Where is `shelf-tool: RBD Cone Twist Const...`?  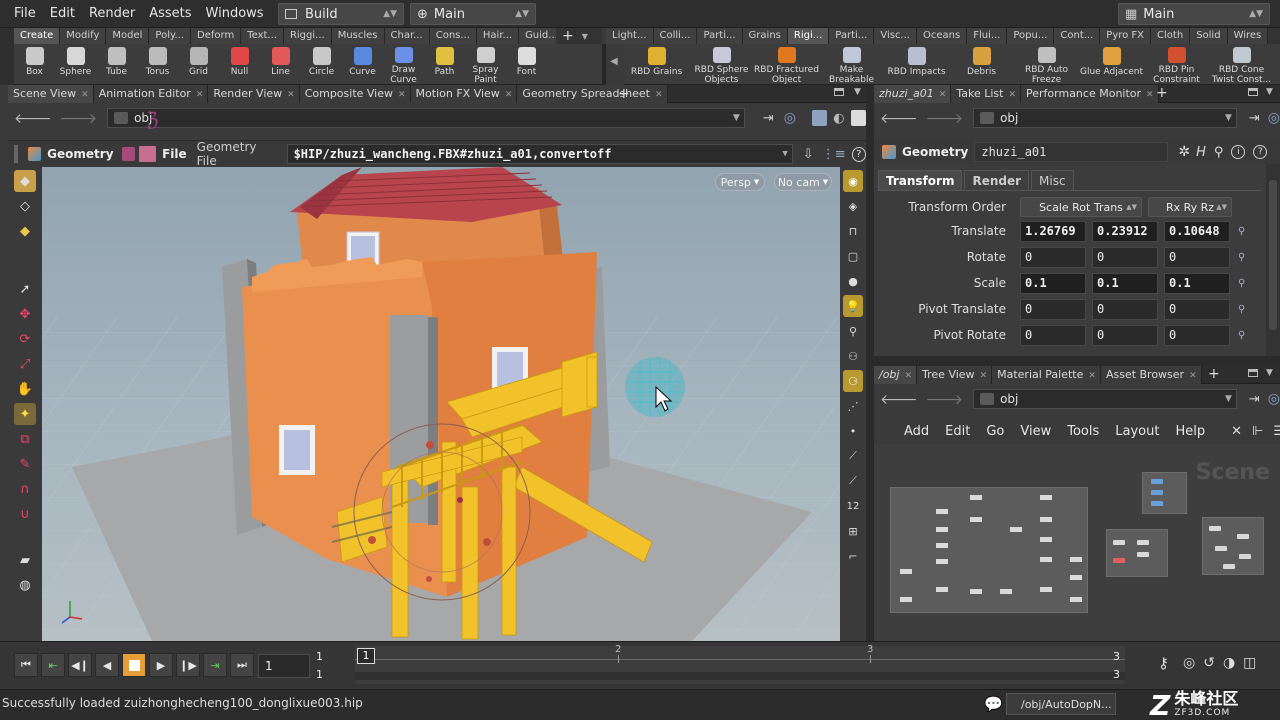 shelf-tool: RBD Cone Twist Const... is located at coordinates (1241, 64).